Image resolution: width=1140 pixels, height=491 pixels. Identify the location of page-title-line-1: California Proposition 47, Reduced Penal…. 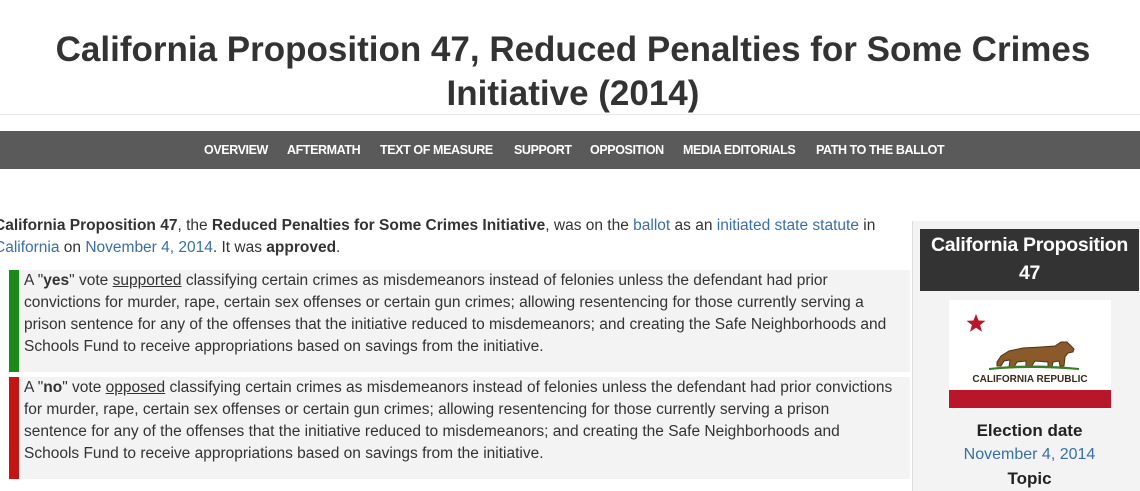
(573, 49).